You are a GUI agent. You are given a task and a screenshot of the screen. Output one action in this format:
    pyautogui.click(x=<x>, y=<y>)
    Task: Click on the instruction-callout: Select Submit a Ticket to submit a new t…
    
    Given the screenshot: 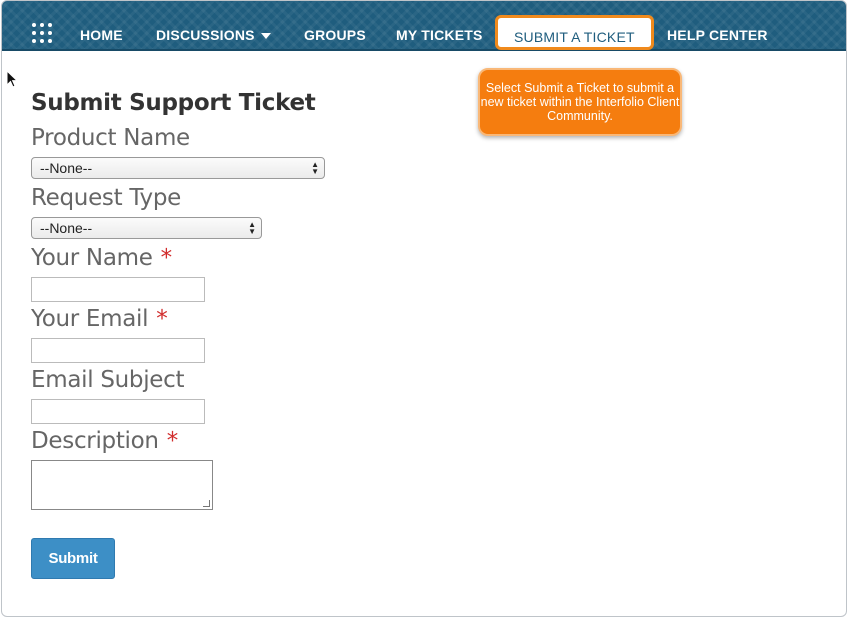 What is the action you would take?
    pyautogui.click(x=580, y=102)
    